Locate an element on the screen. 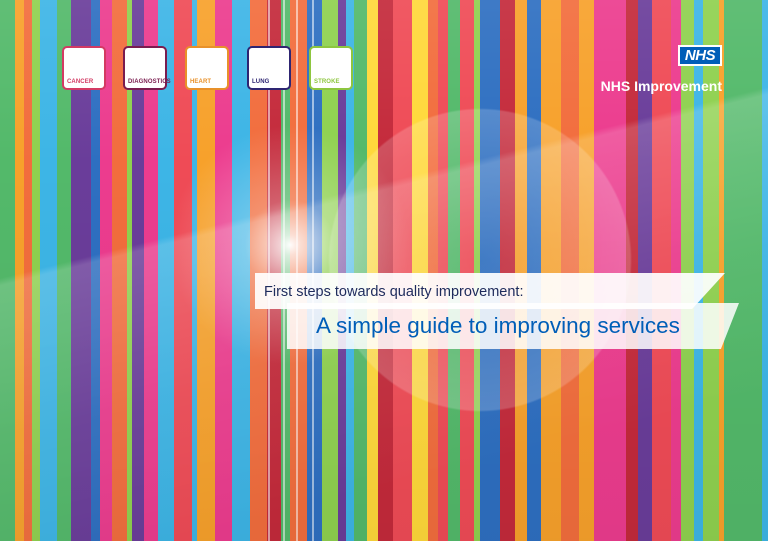 This screenshot has height=541, width=768. specialty-tile-lung: LUNG is located at coordinates (269, 68).